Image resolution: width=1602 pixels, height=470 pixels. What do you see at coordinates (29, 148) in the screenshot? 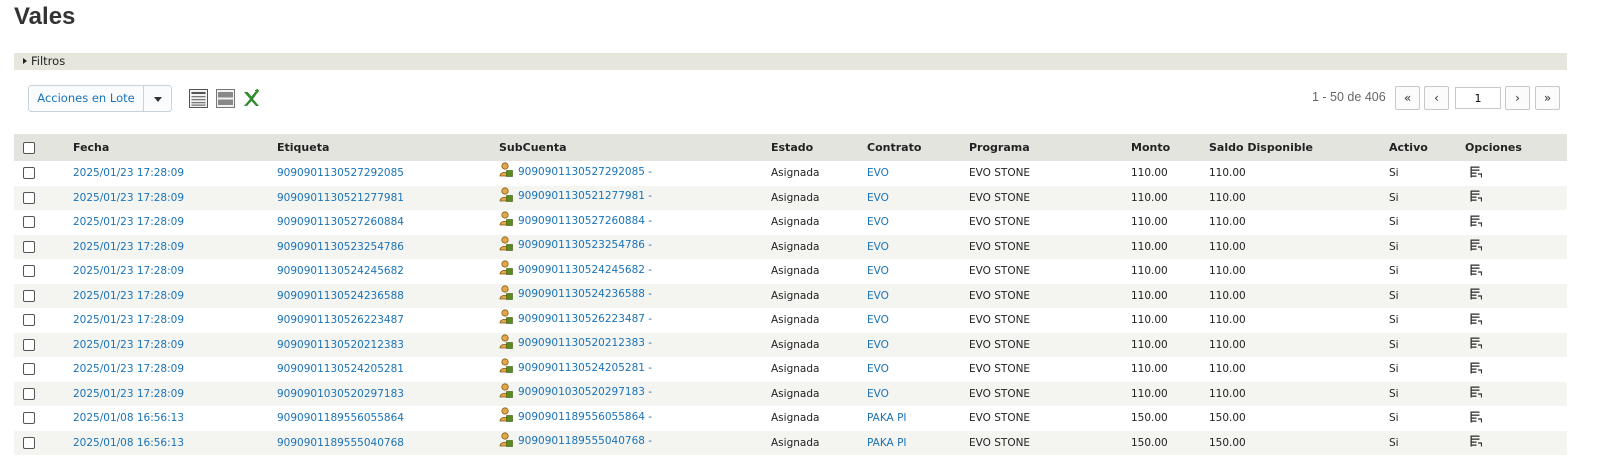
I see `select-all-checkbox` at bounding box center [29, 148].